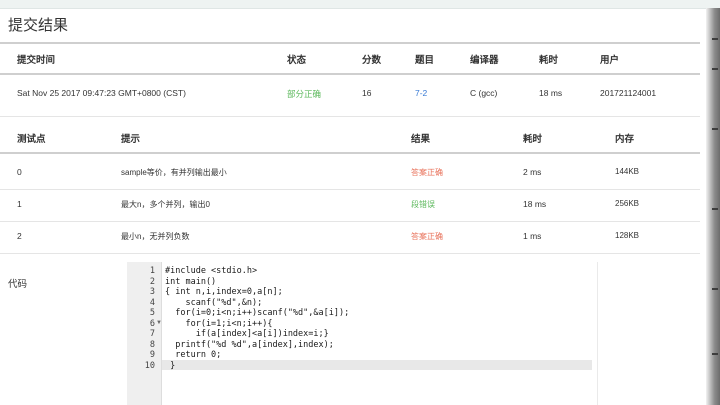 The image size is (720, 405). I want to click on testcase-hint: 最大n，多个并列，输出0, so click(165, 204).